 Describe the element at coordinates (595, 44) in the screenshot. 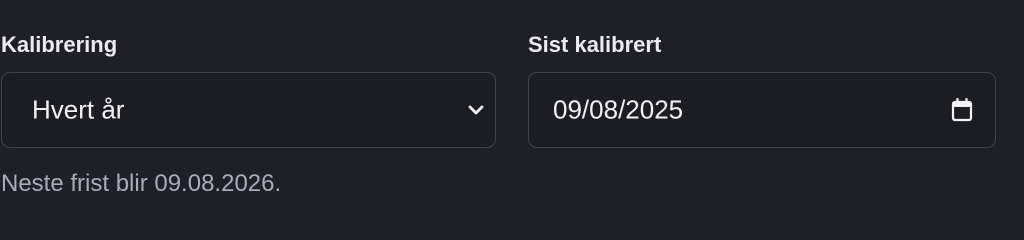

I see `last-calibrated-label: Sist kalibrert` at that location.